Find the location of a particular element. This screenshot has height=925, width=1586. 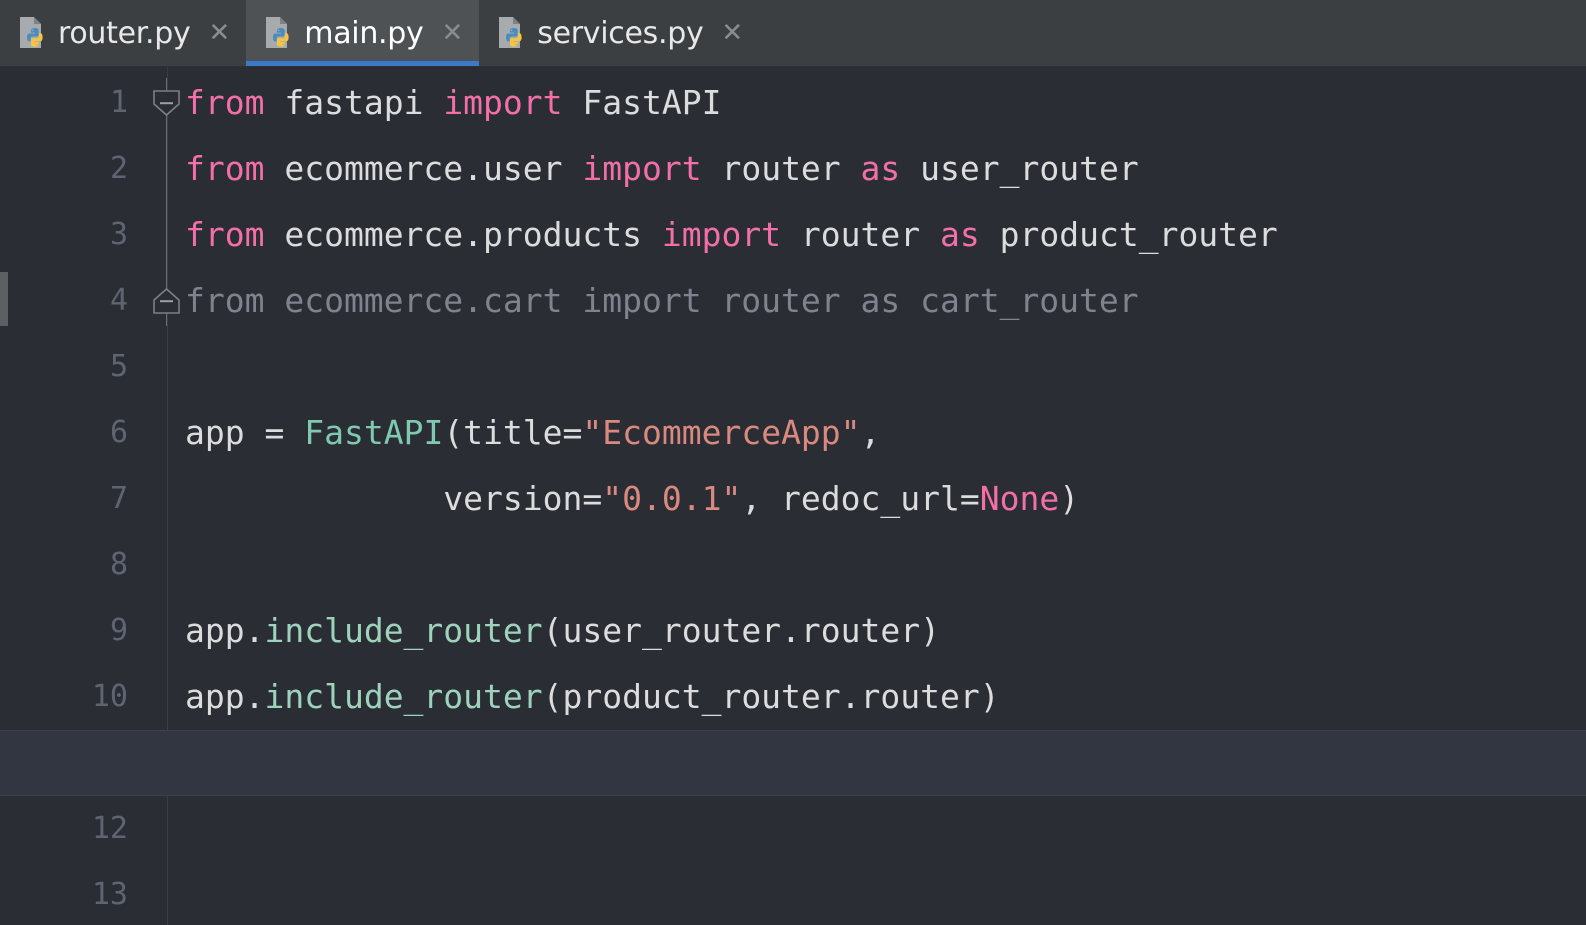

code-token: , is located at coordinates (870, 432).